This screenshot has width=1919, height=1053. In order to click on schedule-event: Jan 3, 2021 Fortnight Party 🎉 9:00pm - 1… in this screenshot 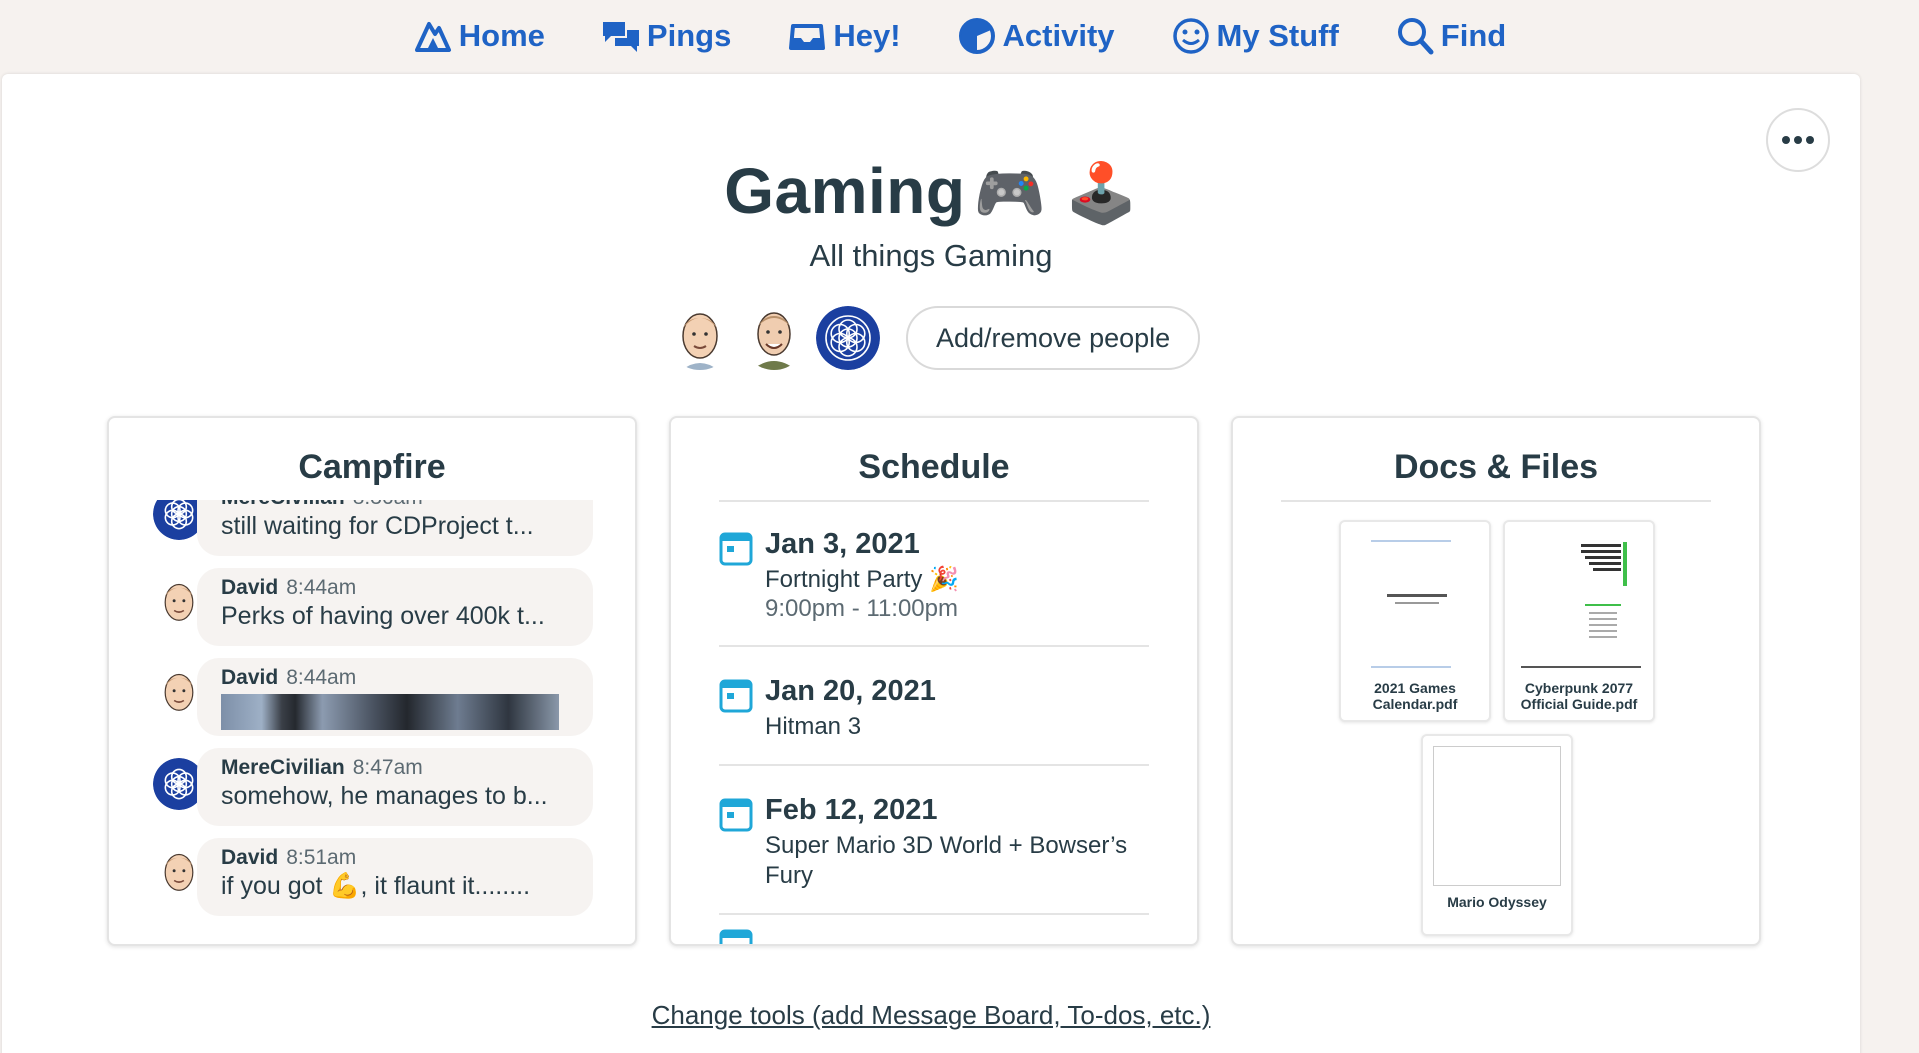, I will do `click(934, 573)`.